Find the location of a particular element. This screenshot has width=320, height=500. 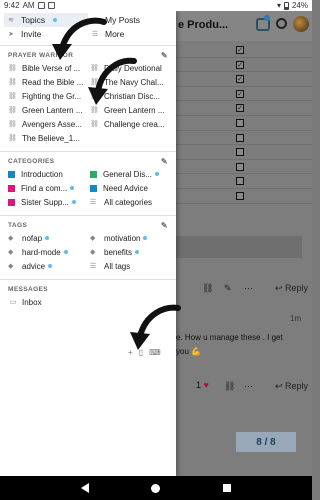

checklist: ✓ ✓ ✓ ✓ ✓ is located at coordinates (244, 123).